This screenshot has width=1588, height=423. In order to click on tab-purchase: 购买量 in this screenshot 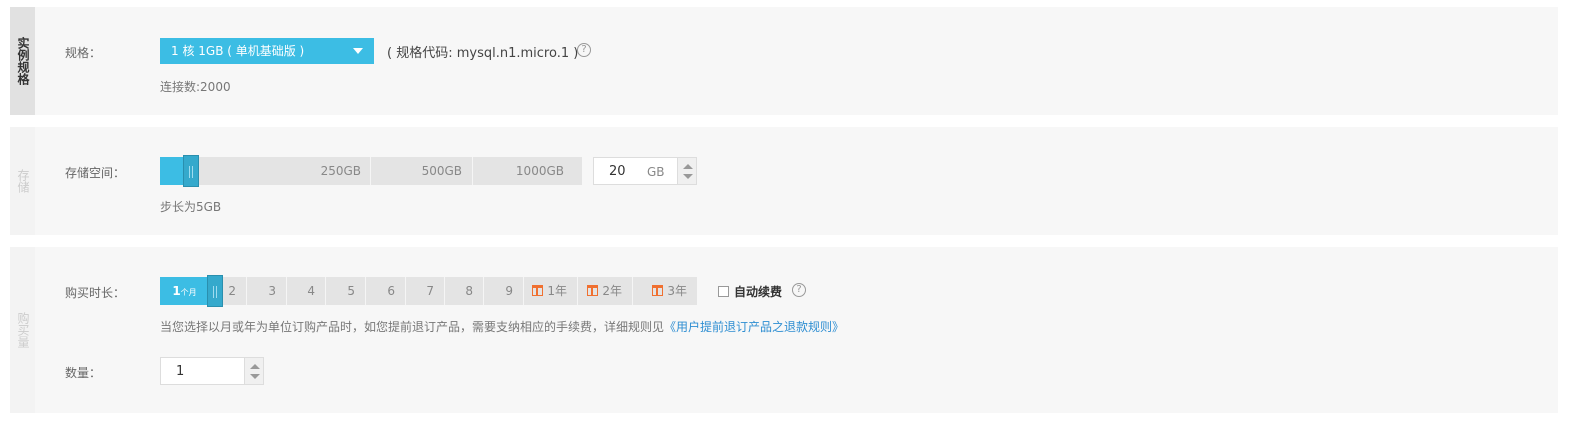, I will do `click(22, 330)`.